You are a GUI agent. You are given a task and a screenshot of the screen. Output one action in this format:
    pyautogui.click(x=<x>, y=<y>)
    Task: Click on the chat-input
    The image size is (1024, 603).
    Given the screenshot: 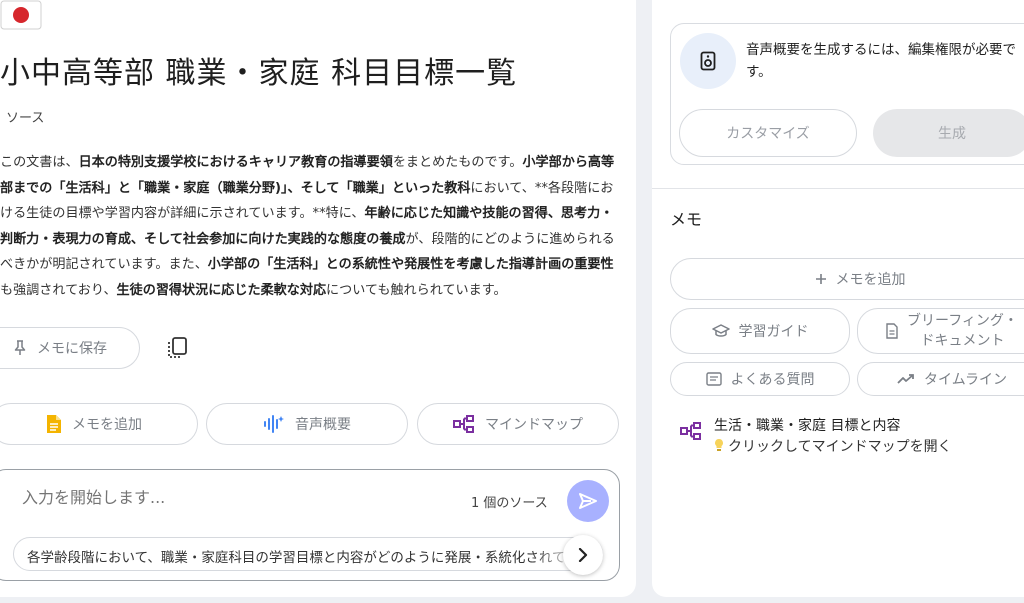 What is the action you would take?
    pyautogui.click(x=222, y=497)
    